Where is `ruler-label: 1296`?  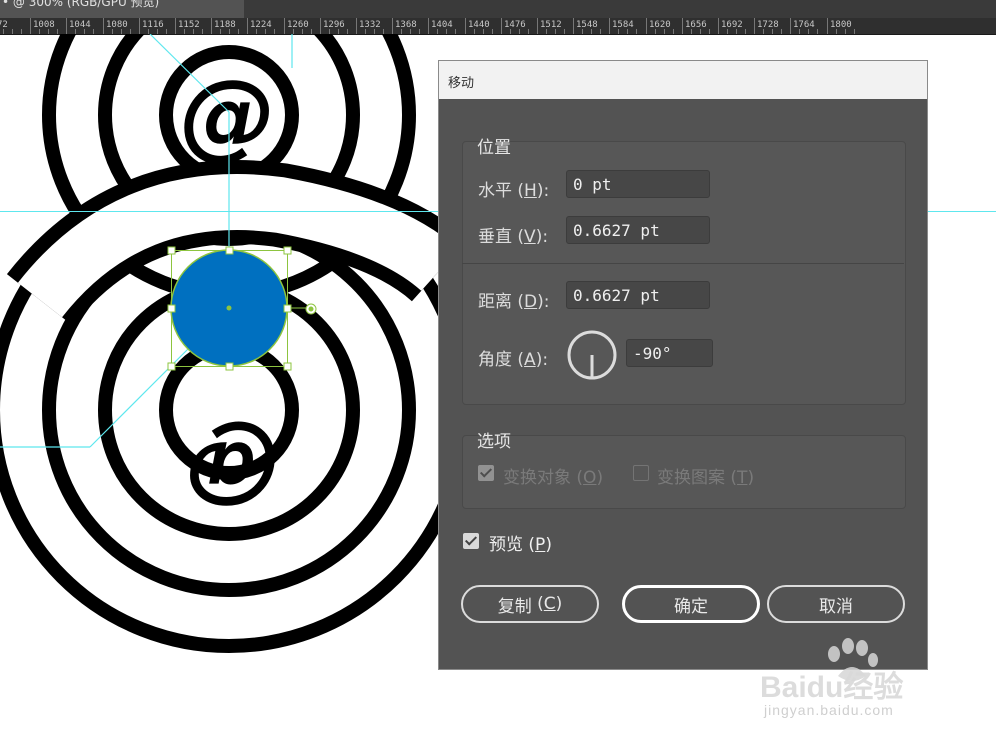
ruler-label: 1296 is located at coordinates (334, 25).